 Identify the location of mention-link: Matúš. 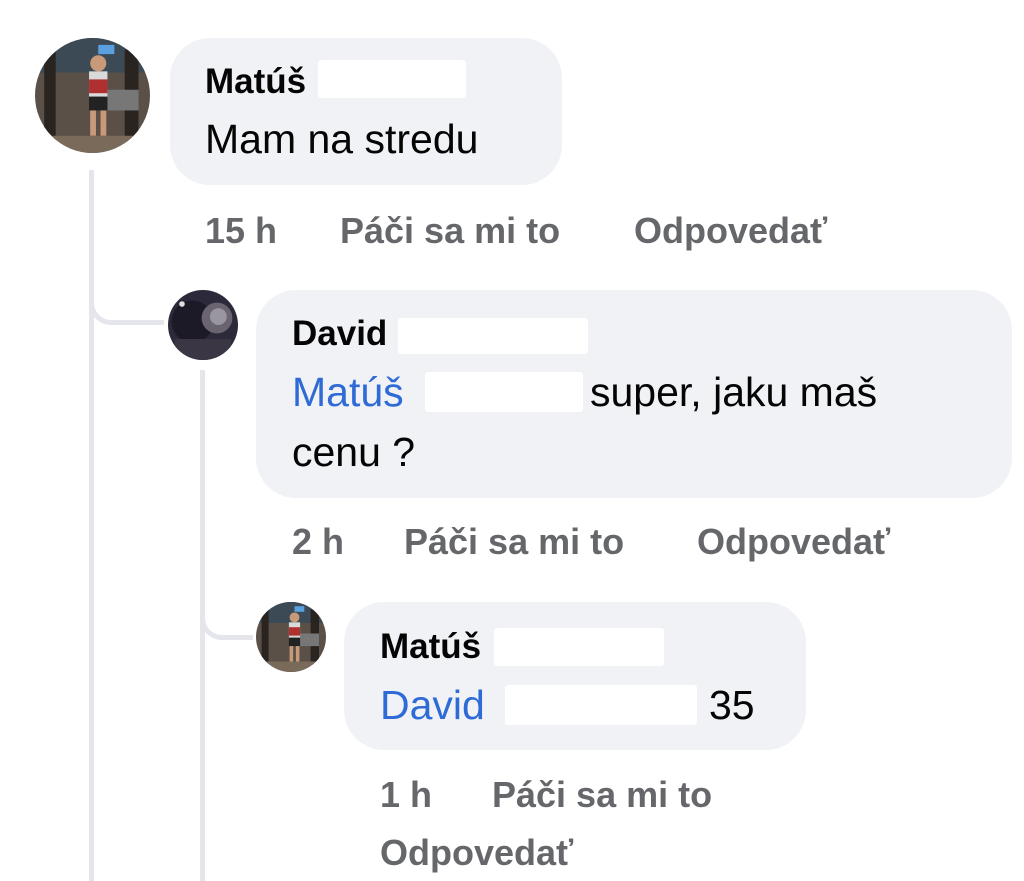
(348, 392).